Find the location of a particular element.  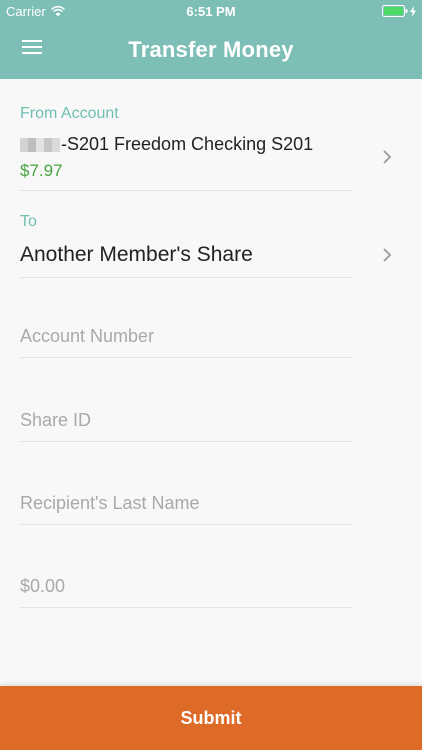

from-account-balance: $7.97 is located at coordinates (41, 170).